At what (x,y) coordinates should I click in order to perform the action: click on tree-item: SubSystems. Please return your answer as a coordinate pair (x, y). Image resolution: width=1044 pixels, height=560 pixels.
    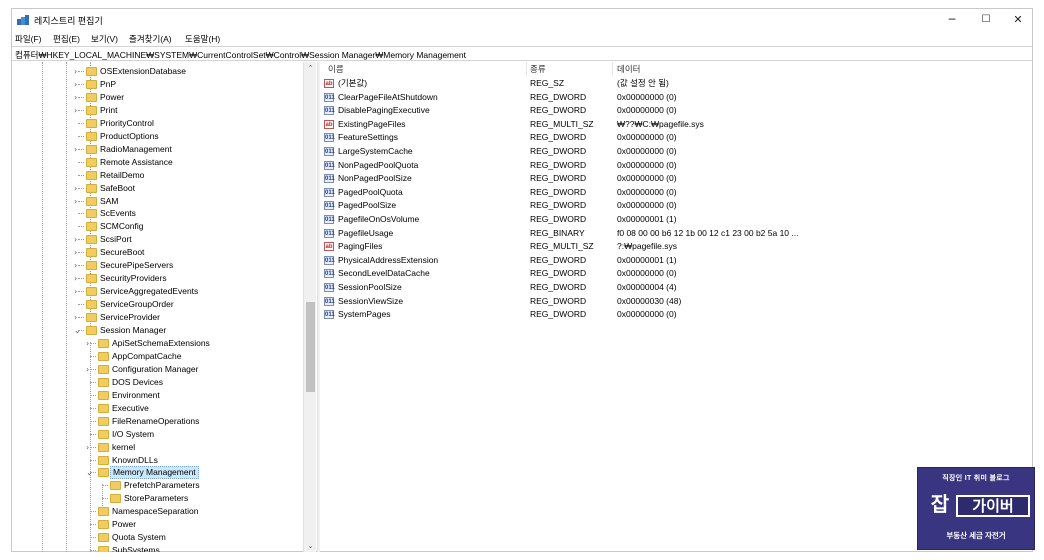
    Looking at the image, I should click on (157, 548).